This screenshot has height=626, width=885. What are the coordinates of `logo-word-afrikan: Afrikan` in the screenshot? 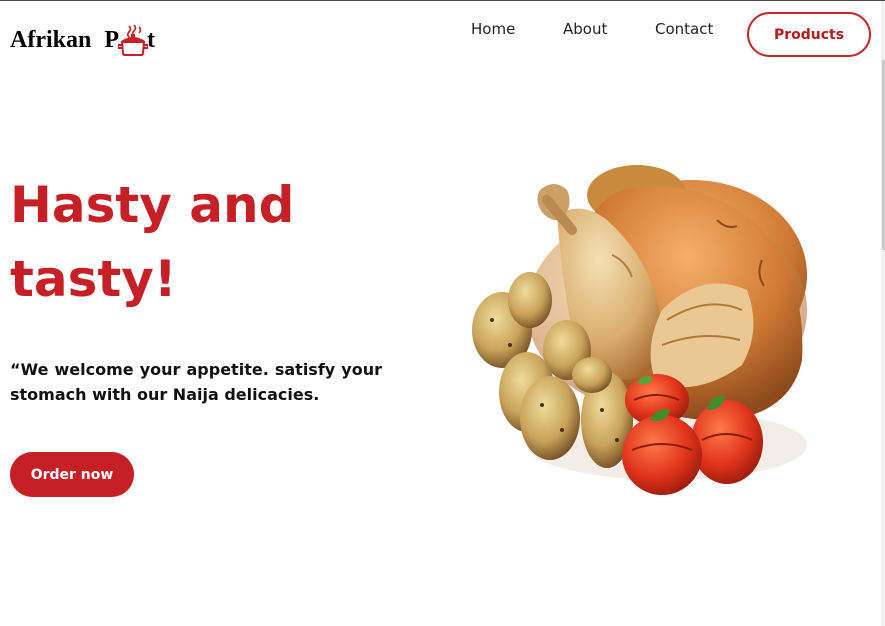 It's located at (51, 40).